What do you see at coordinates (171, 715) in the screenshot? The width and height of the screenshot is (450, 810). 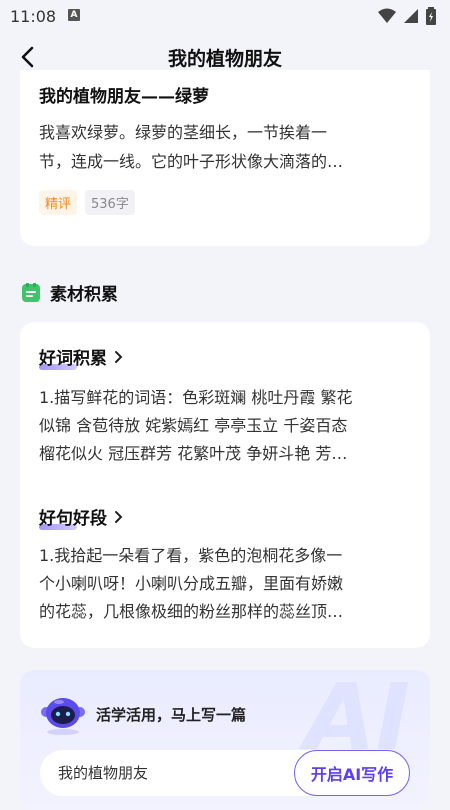 I see `ai-prompt-text: 活学活用，马上写一篇` at bounding box center [171, 715].